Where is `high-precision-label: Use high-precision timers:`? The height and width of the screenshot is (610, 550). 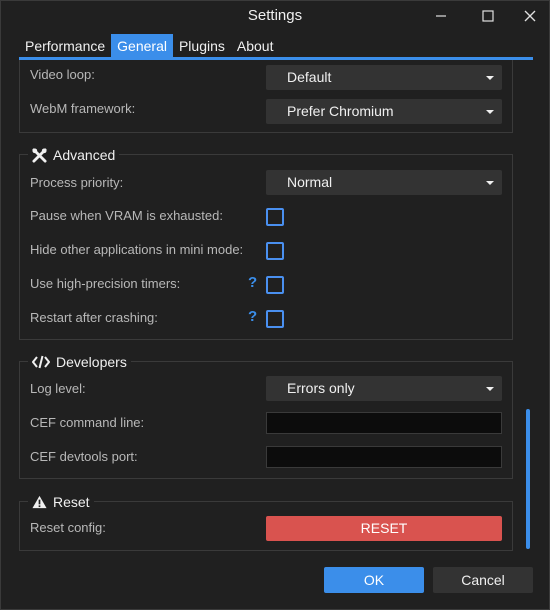
high-precision-label: Use high-precision timers: is located at coordinates (105, 283).